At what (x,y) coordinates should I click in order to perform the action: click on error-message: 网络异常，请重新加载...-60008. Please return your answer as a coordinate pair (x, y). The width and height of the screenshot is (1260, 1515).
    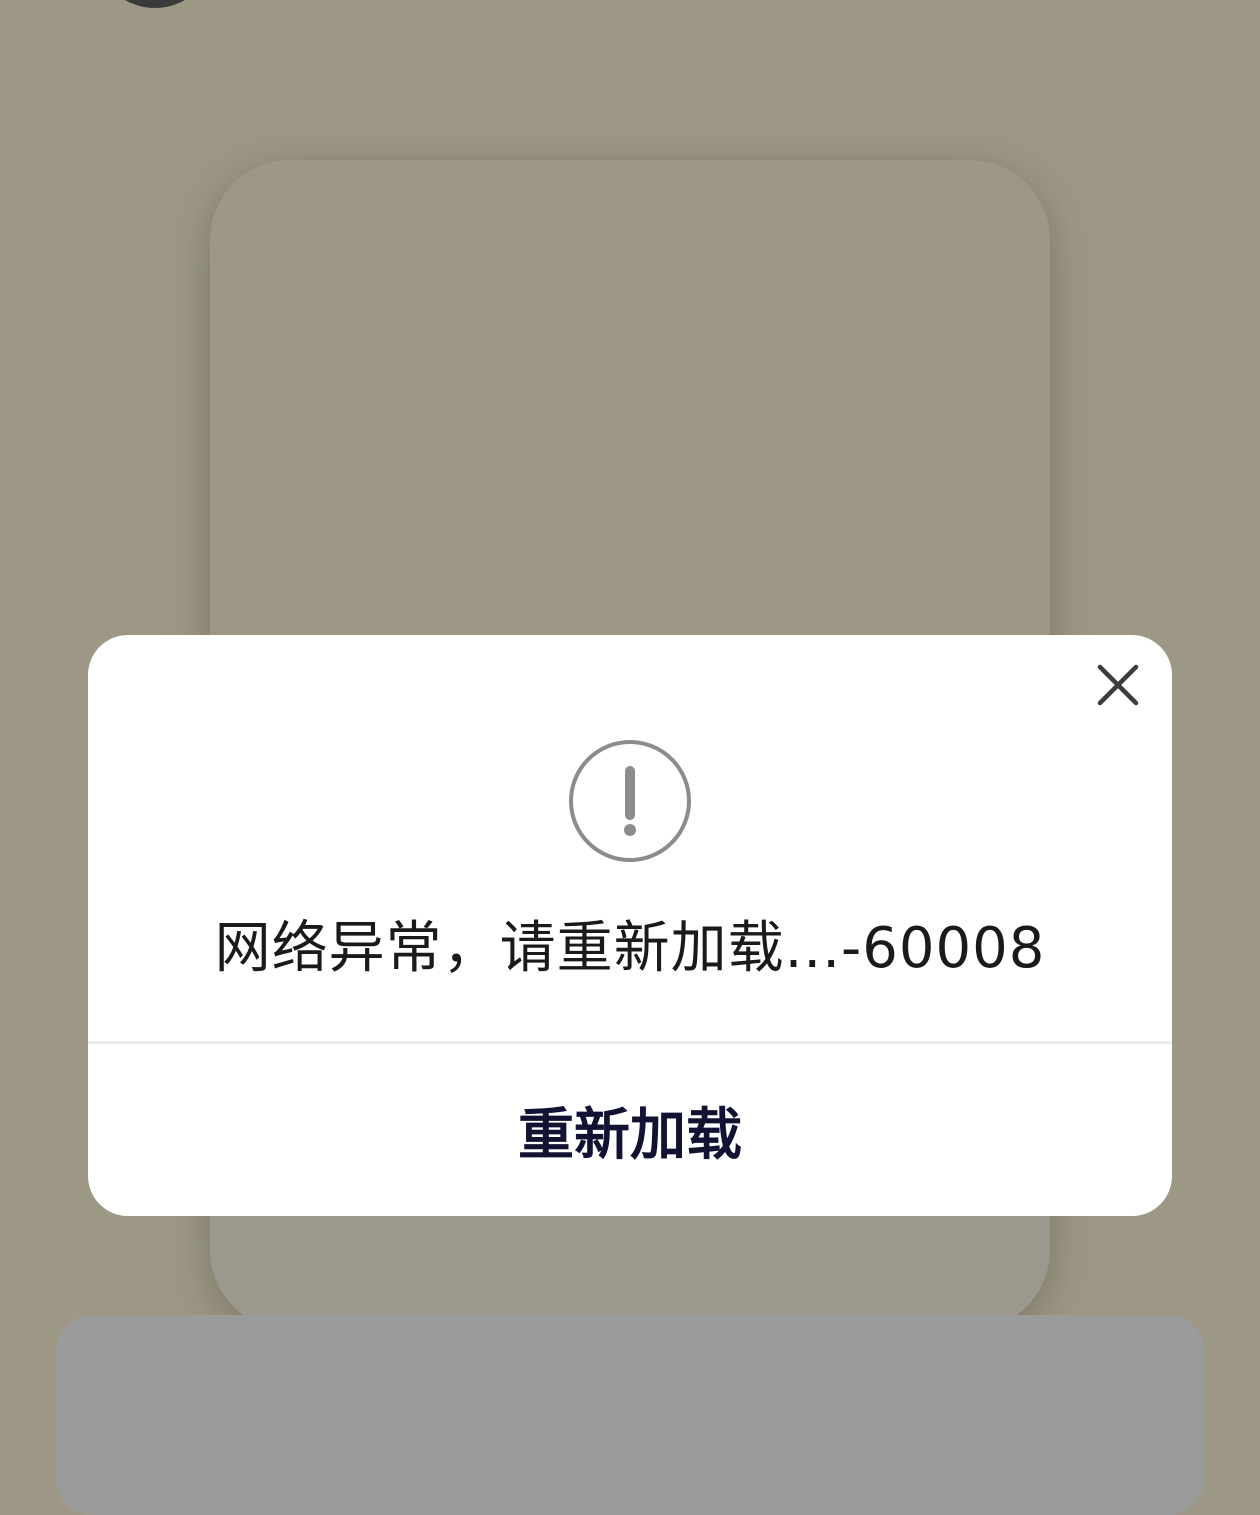
    Looking at the image, I should click on (630, 948).